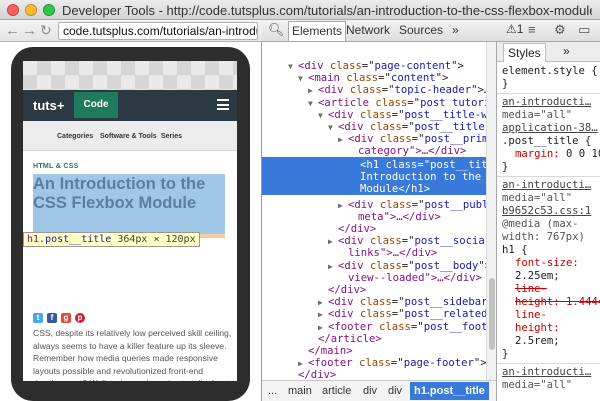 Image resolution: width=600 pixels, height=401 pixels. What do you see at coordinates (491, 211) in the screenshot?
I see `elements-scrollbar` at bounding box center [491, 211].